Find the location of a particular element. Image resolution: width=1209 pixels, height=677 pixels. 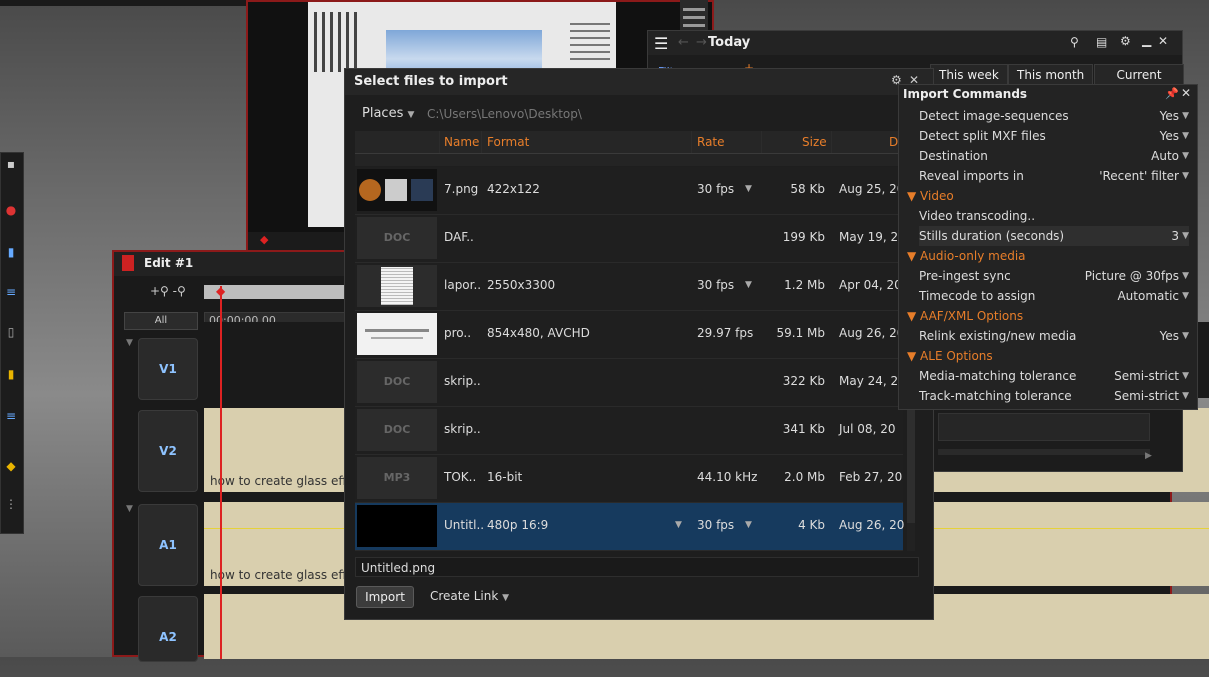

col-name: Name is located at coordinates (461, 142).